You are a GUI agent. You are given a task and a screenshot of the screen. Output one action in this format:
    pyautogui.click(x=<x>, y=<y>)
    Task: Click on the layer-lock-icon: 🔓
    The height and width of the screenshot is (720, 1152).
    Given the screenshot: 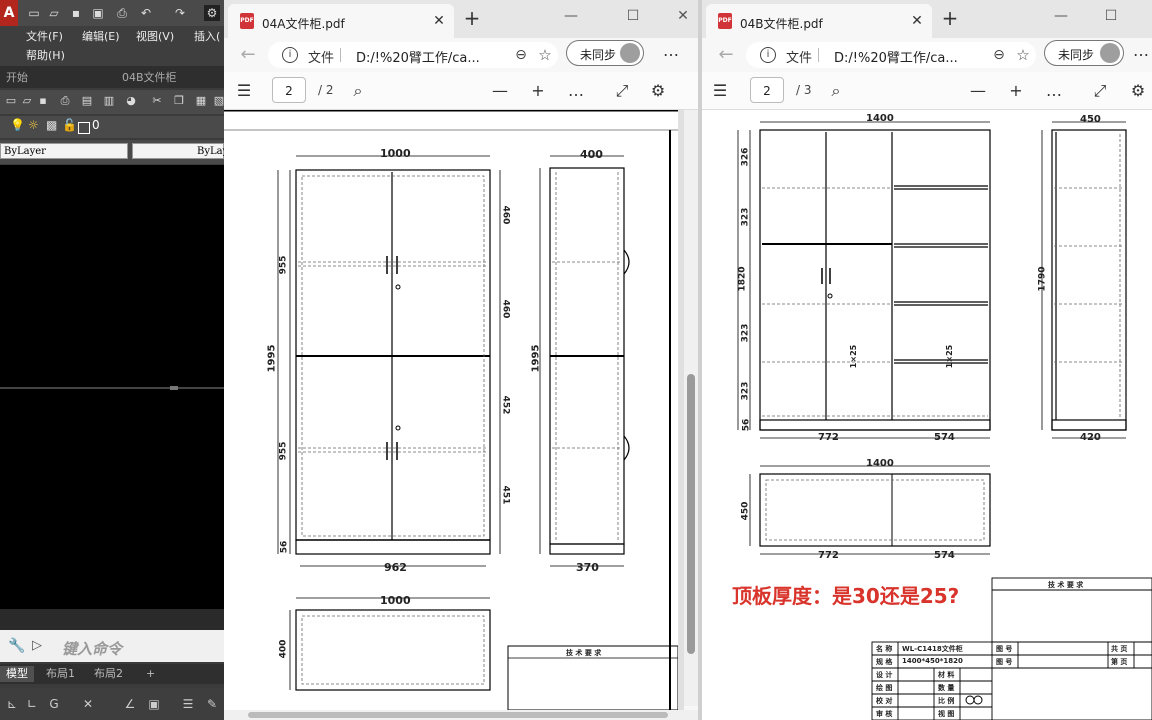 What is the action you would take?
    pyautogui.click(x=69, y=125)
    